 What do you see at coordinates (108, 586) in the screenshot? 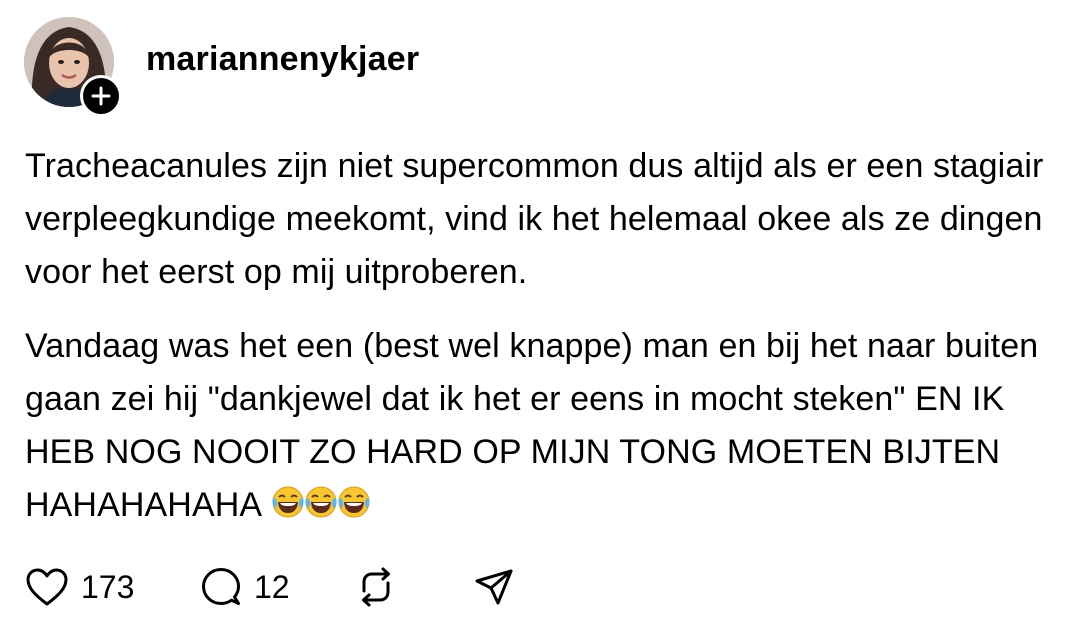
I see `like-count: 173` at bounding box center [108, 586].